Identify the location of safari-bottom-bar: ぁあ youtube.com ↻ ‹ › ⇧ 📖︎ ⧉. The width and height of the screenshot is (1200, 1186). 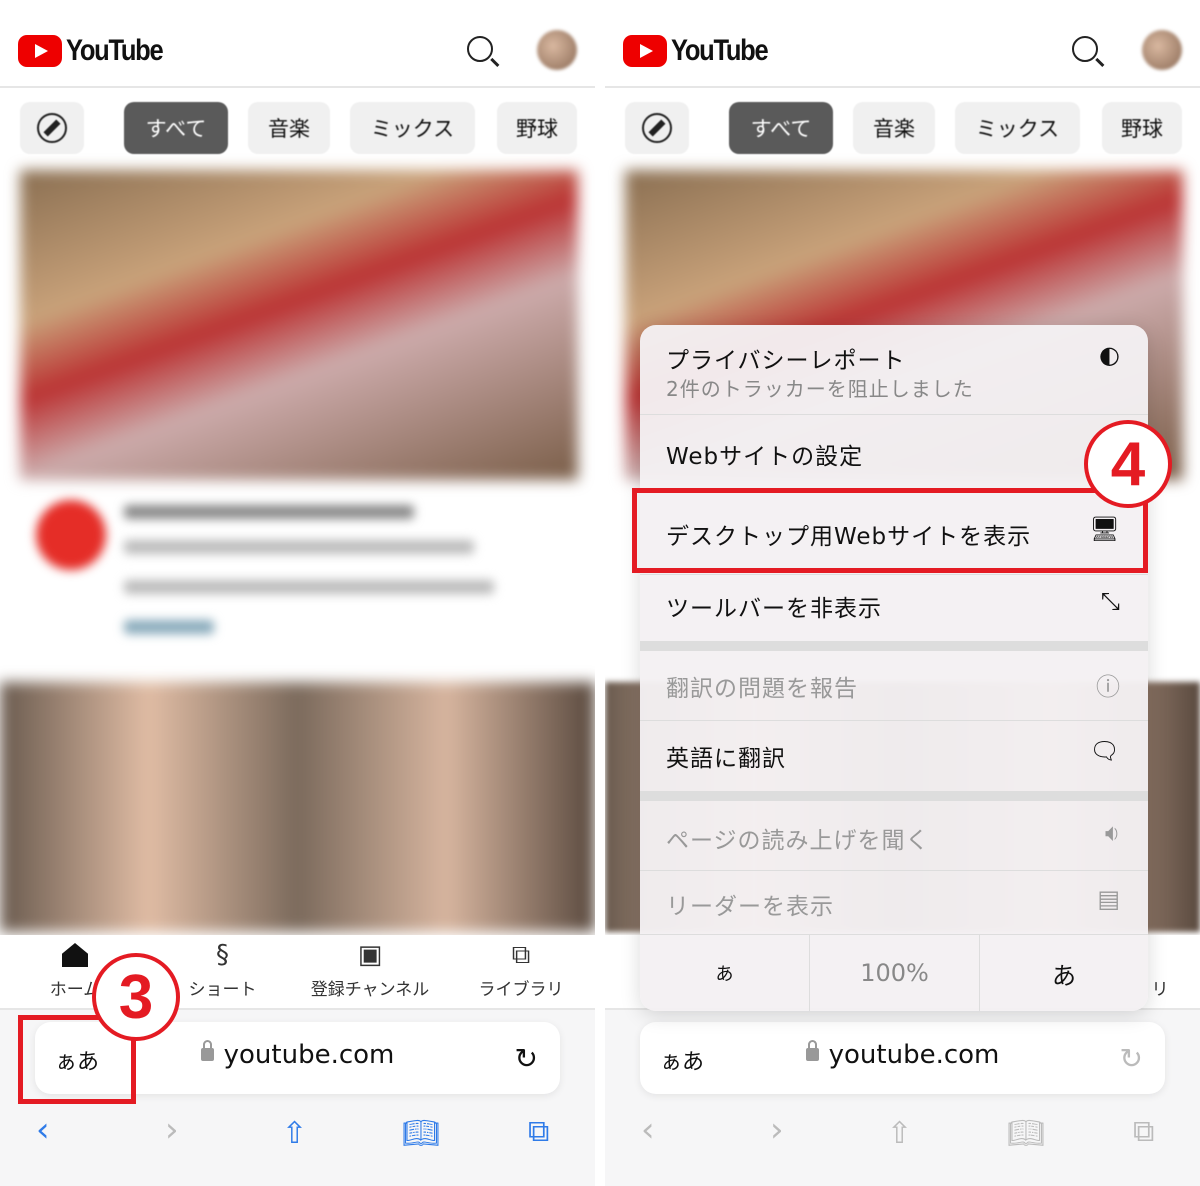
(902, 1098).